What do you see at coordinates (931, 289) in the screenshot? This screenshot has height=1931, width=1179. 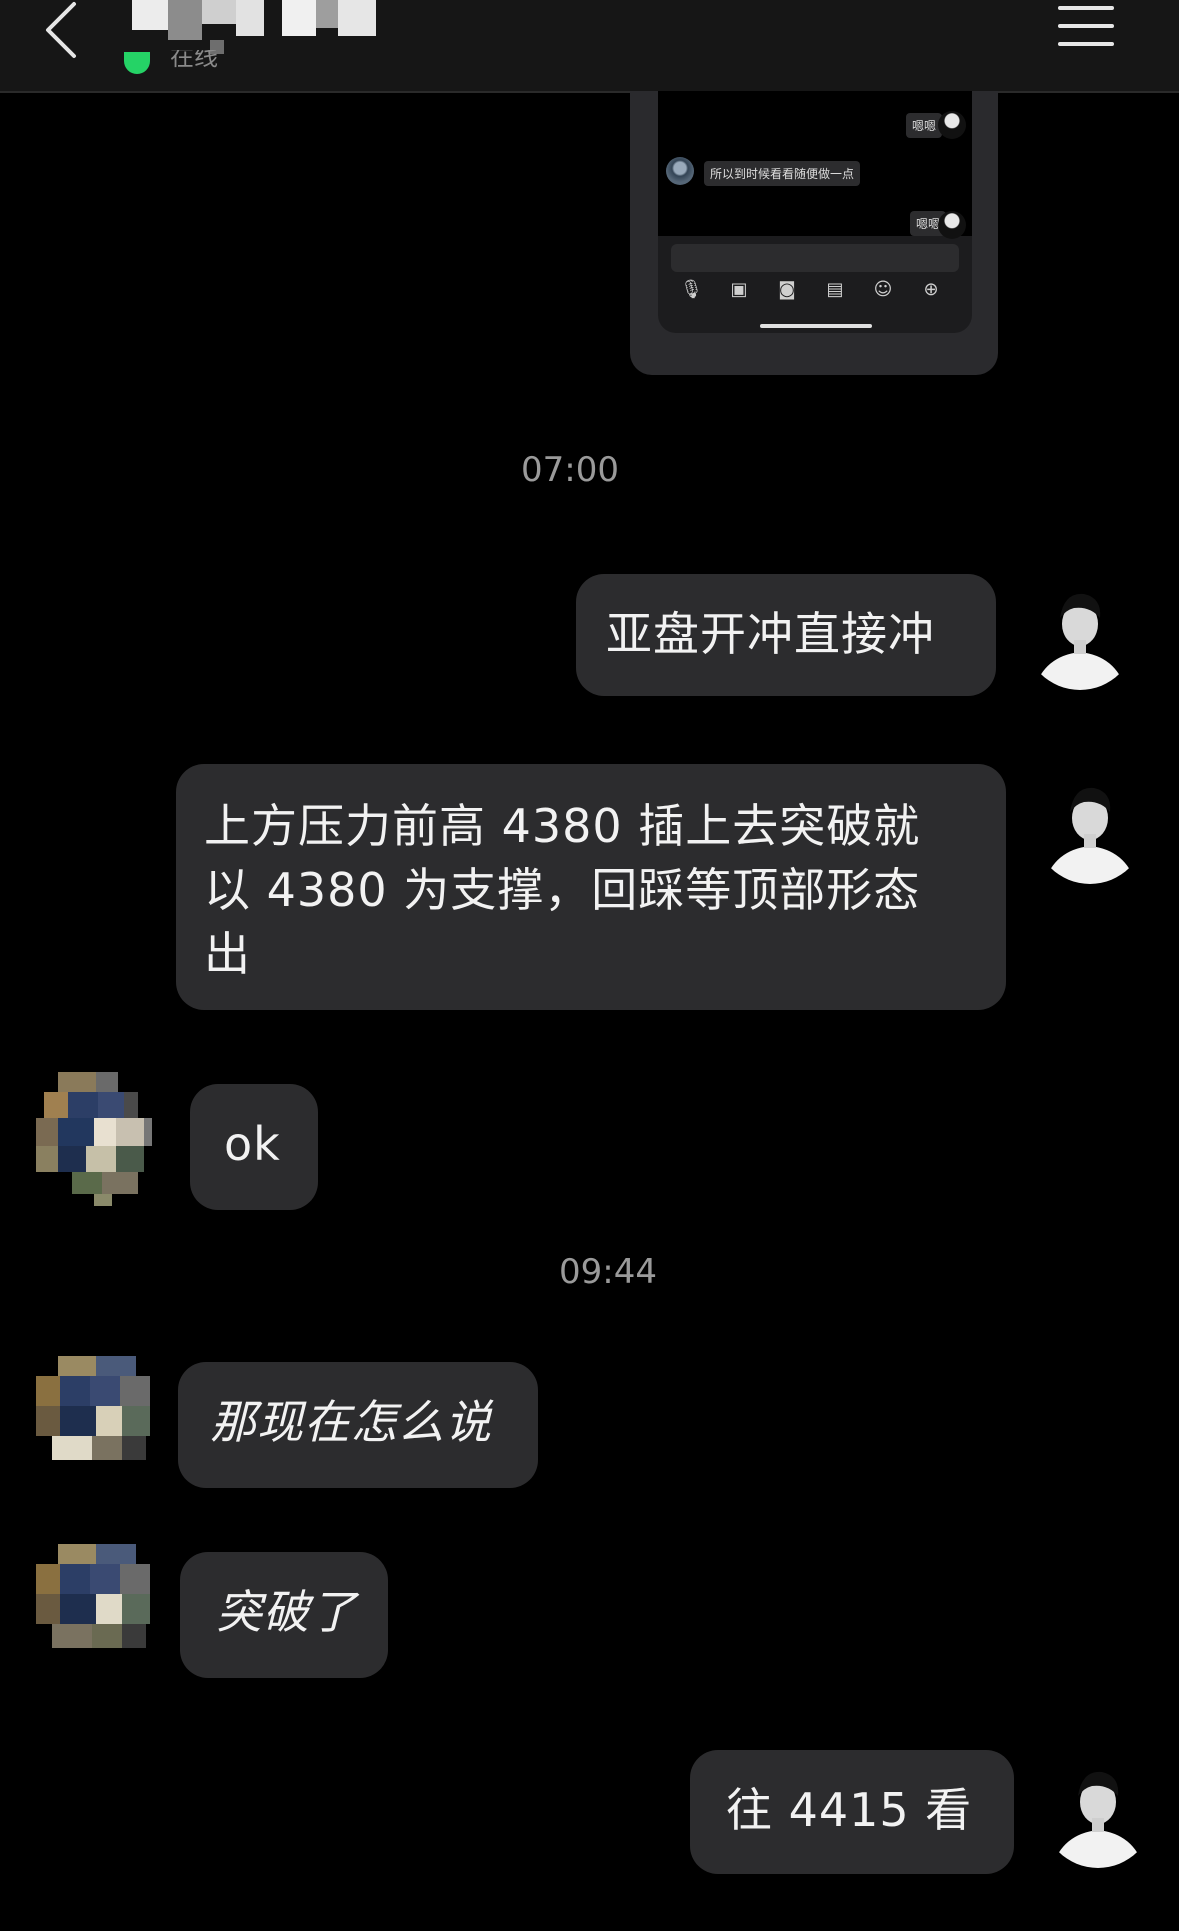 I see `plus-icon: ⊕` at bounding box center [931, 289].